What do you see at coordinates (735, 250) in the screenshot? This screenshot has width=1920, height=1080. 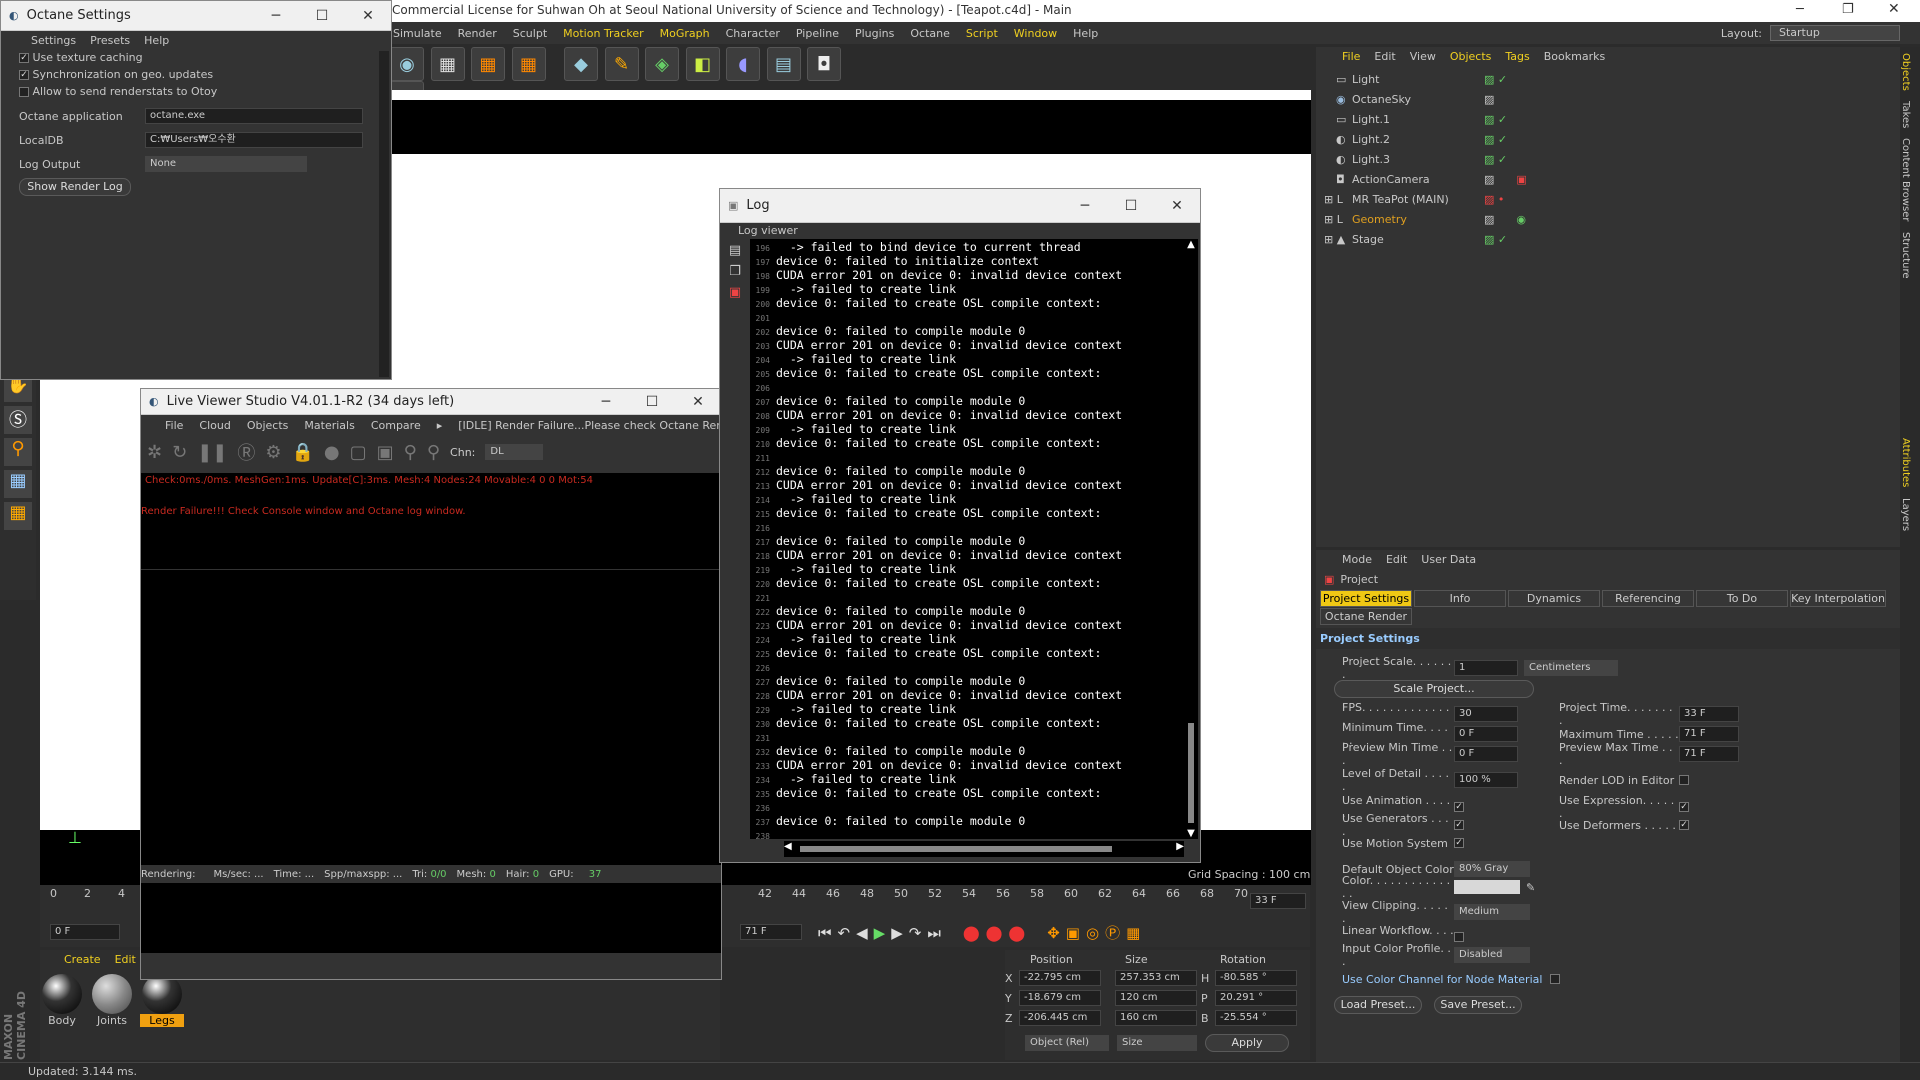 I see `save-log-icon: ▤` at bounding box center [735, 250].